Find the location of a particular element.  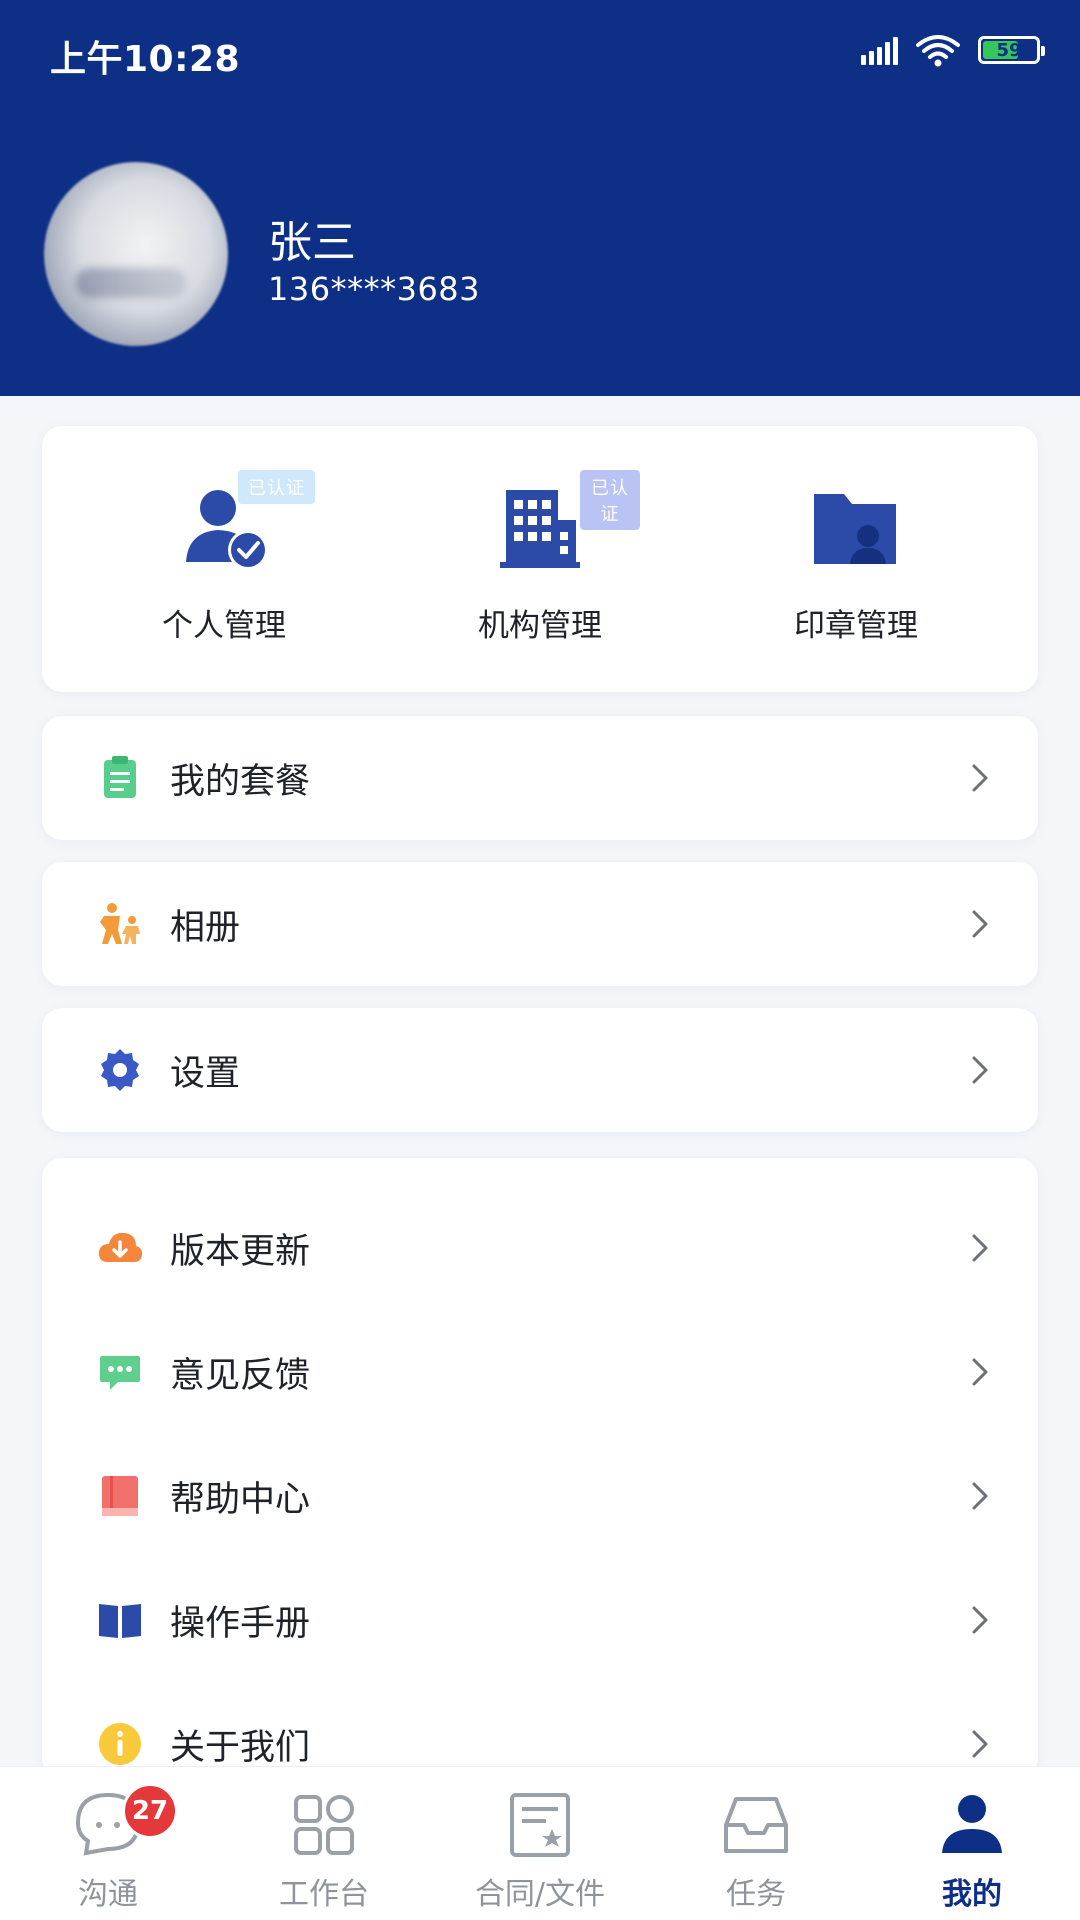

nav-label: 沟通 is located at coordinates (108, 1894).